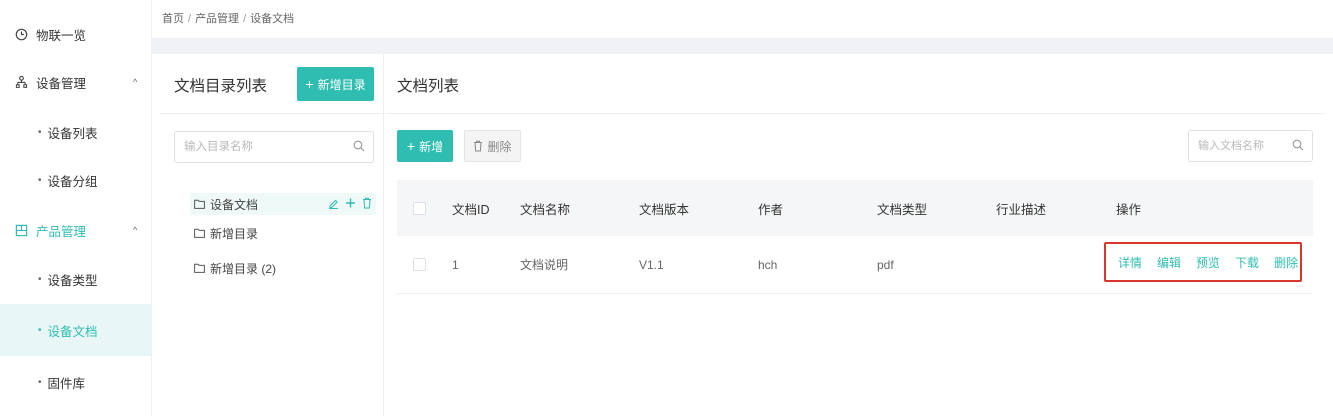  Describe the element at coordinates (471, 208) in the screenshot. I see `column-header-id: 文档ID` at that location.